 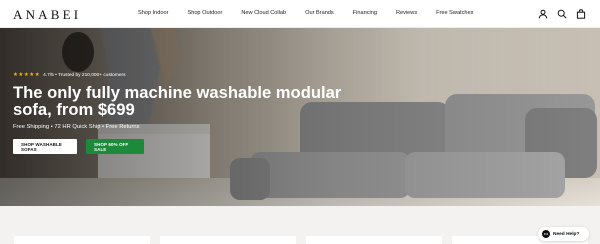 I want to click on help-widget-button: Need Help?, so click(x=563, y=234).